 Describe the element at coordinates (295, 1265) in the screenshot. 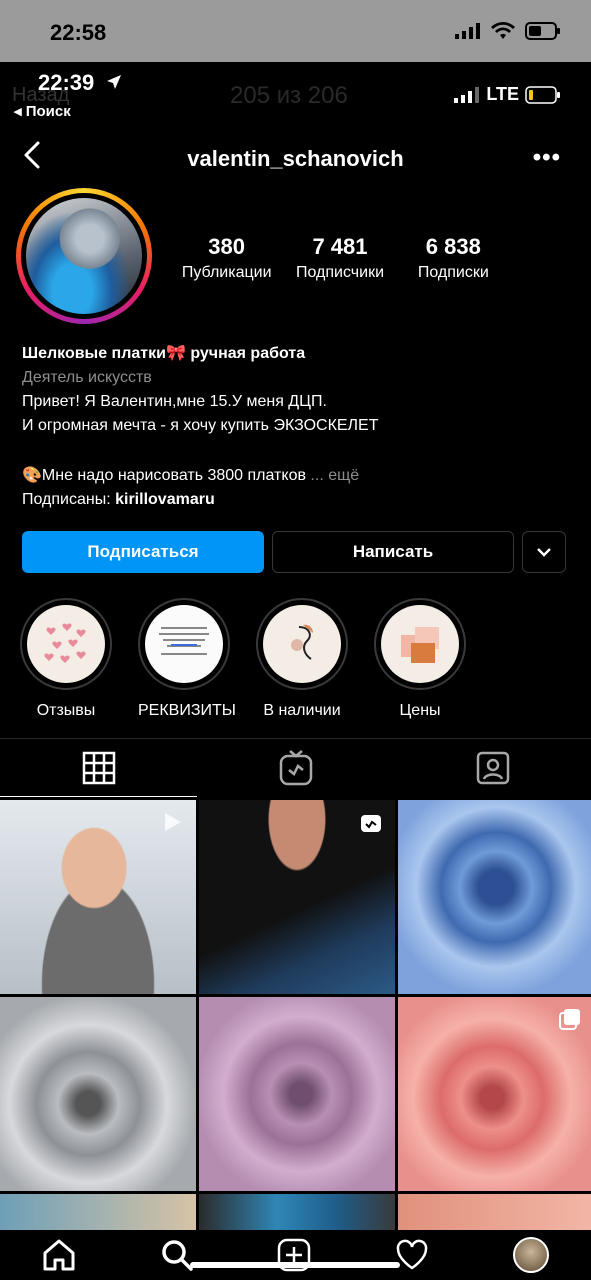

I see `home-indicator` at that location.